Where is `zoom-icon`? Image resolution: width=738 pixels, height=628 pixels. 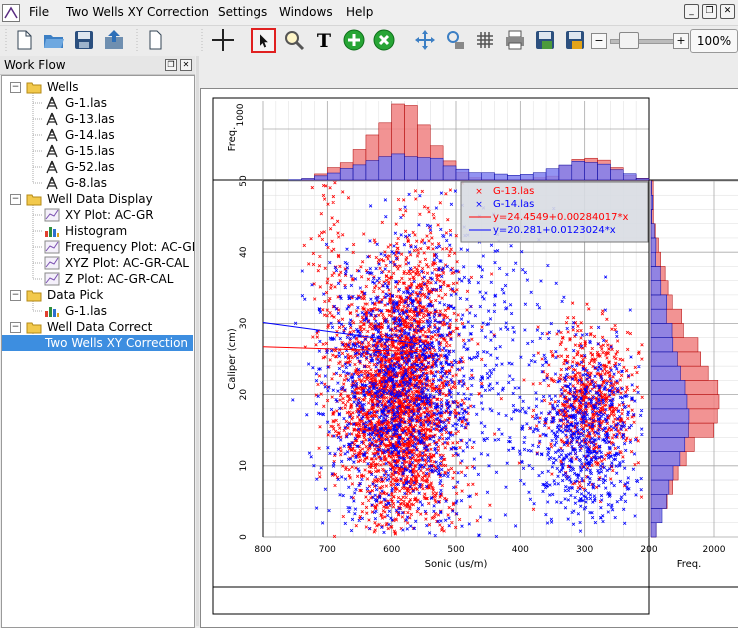
zoom-icon is located at coordinates (294, 40).